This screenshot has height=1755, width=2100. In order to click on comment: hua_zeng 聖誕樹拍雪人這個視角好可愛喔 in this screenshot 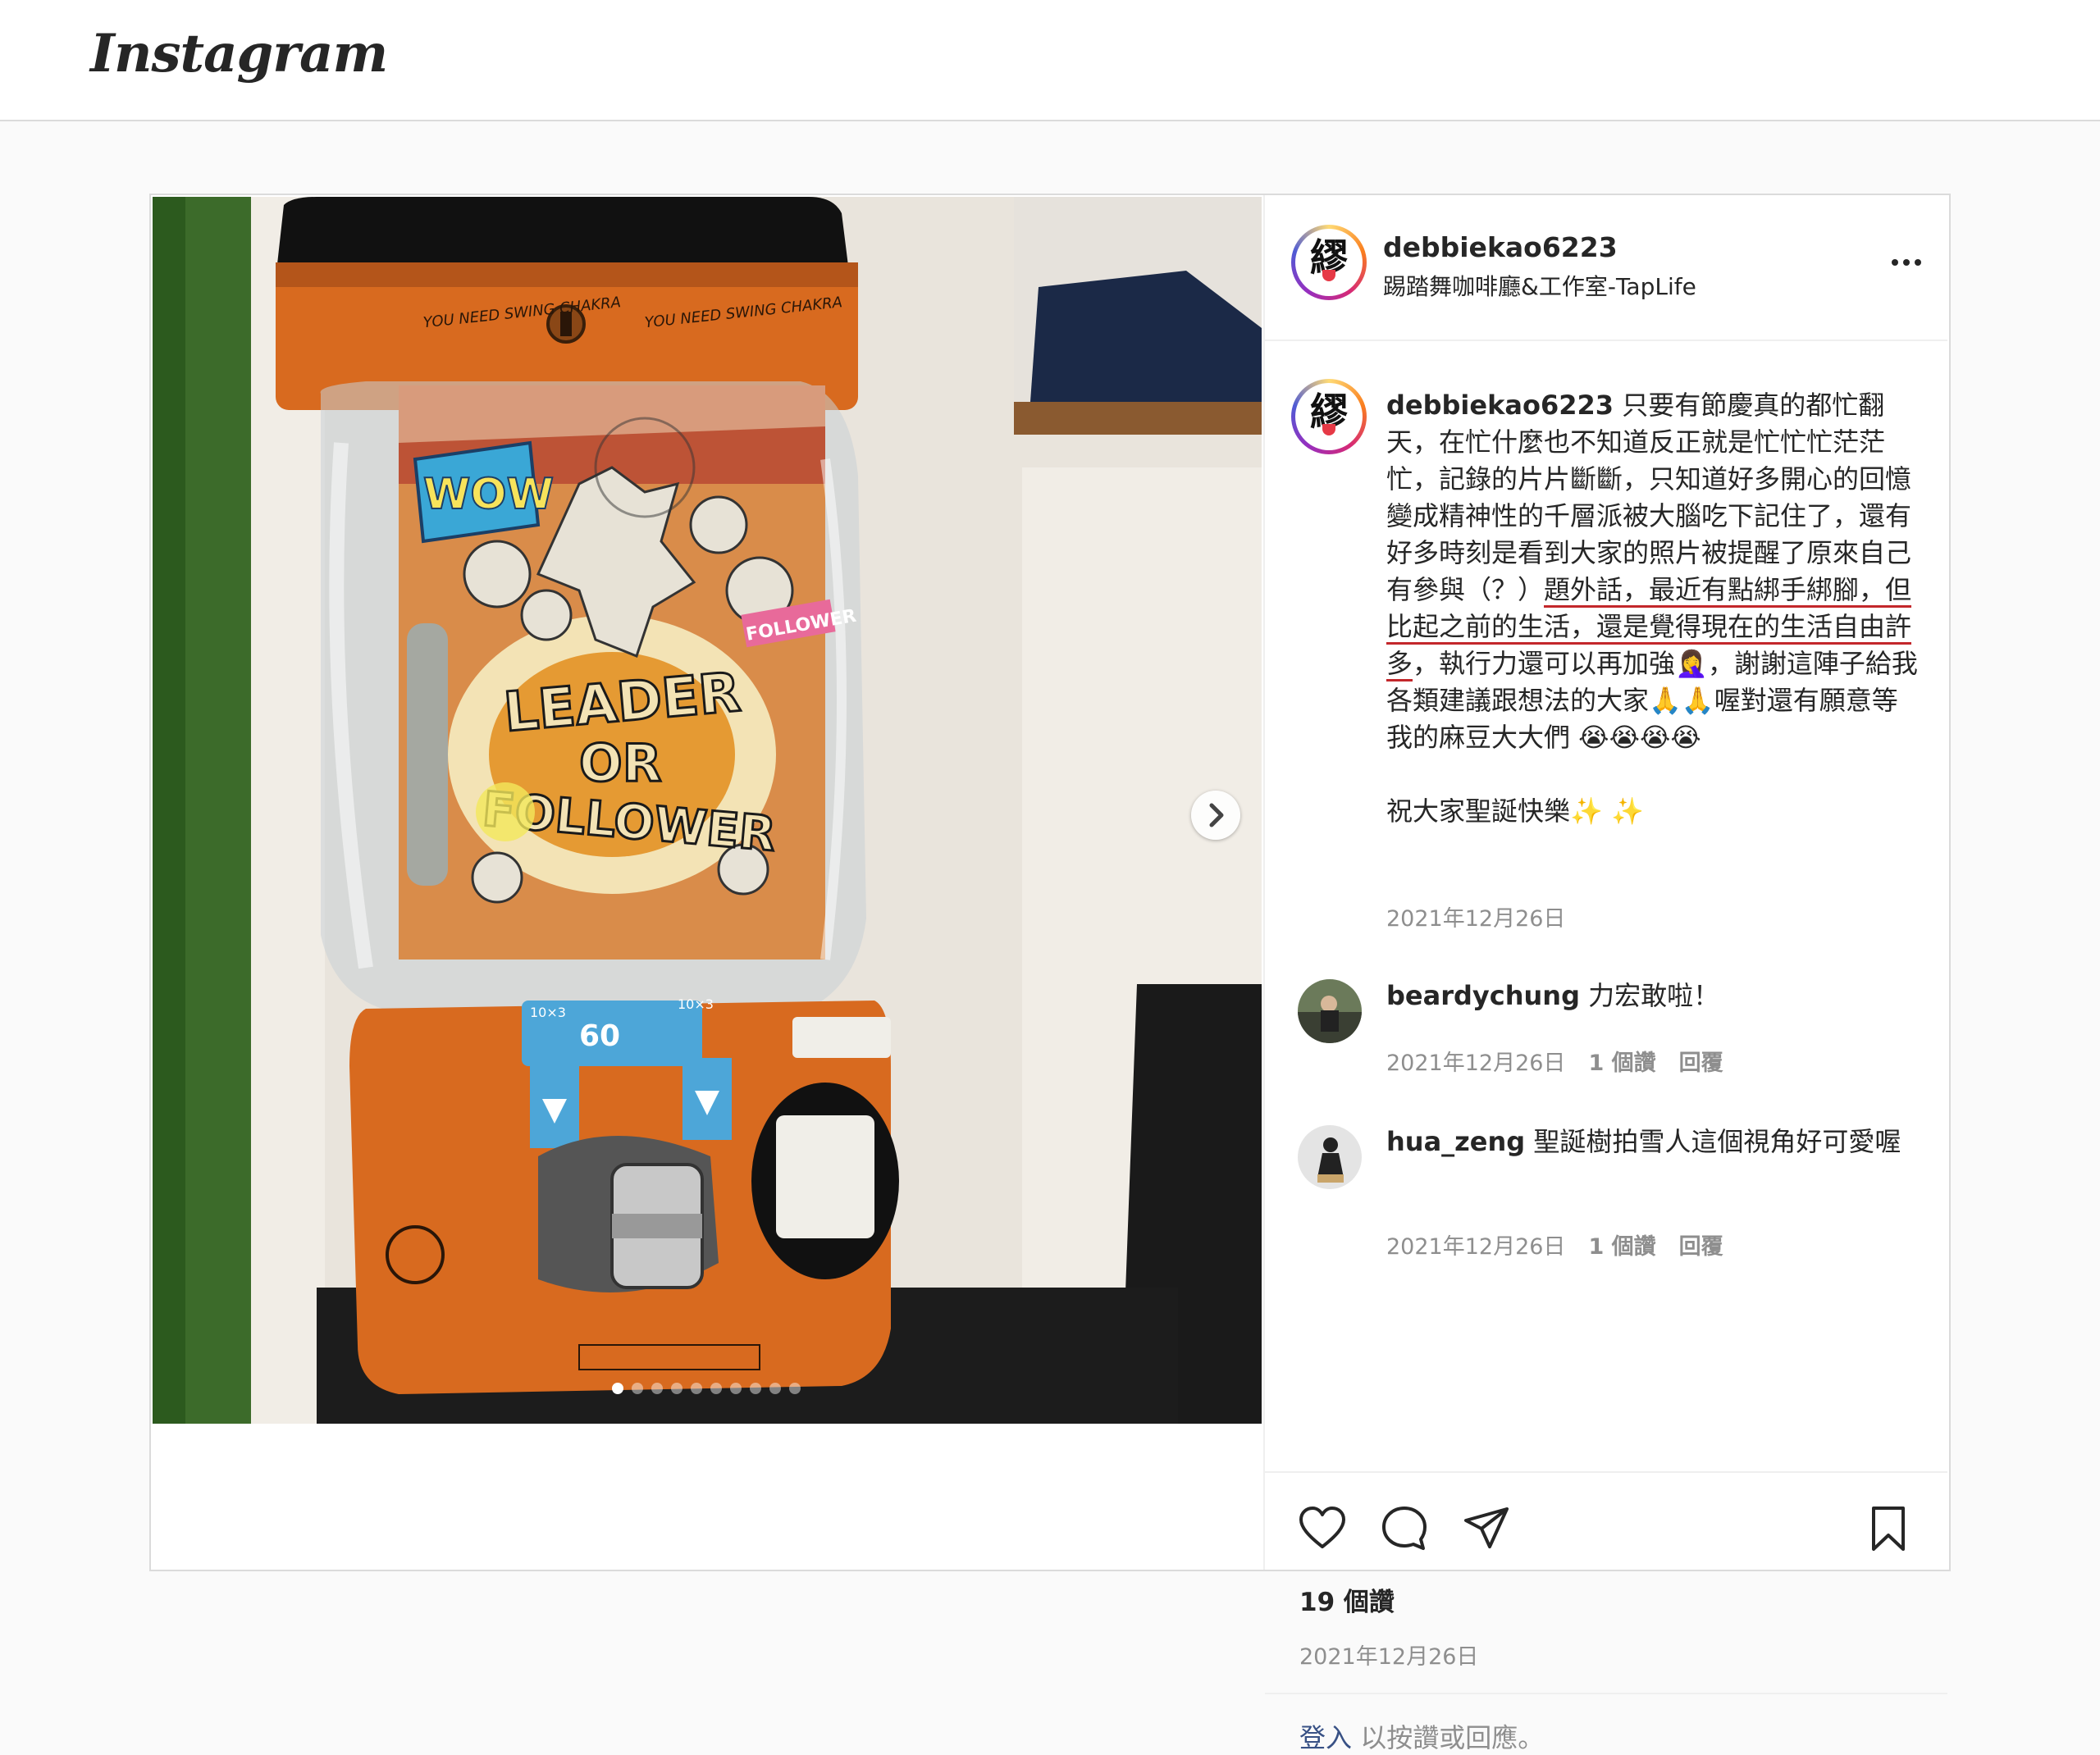, I will do `click(1653, 1142)`.